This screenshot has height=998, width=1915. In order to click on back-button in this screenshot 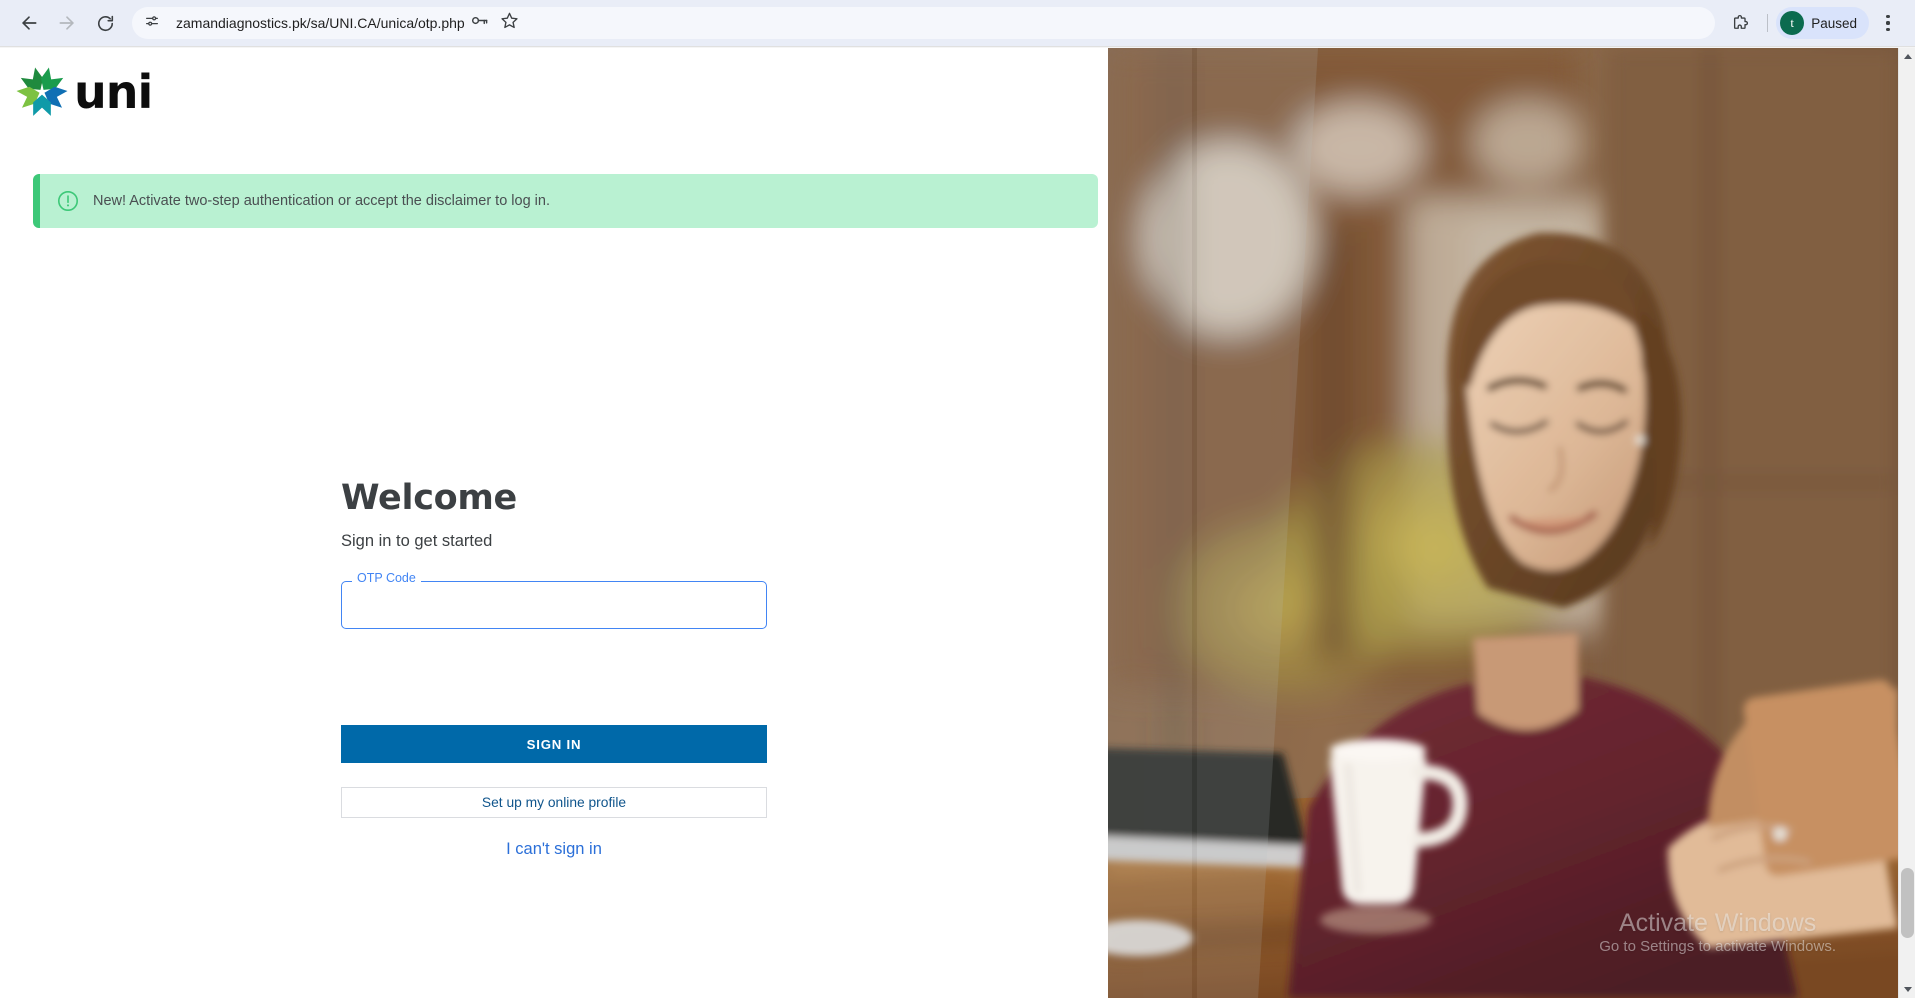, I will do `click(29, 23)`.